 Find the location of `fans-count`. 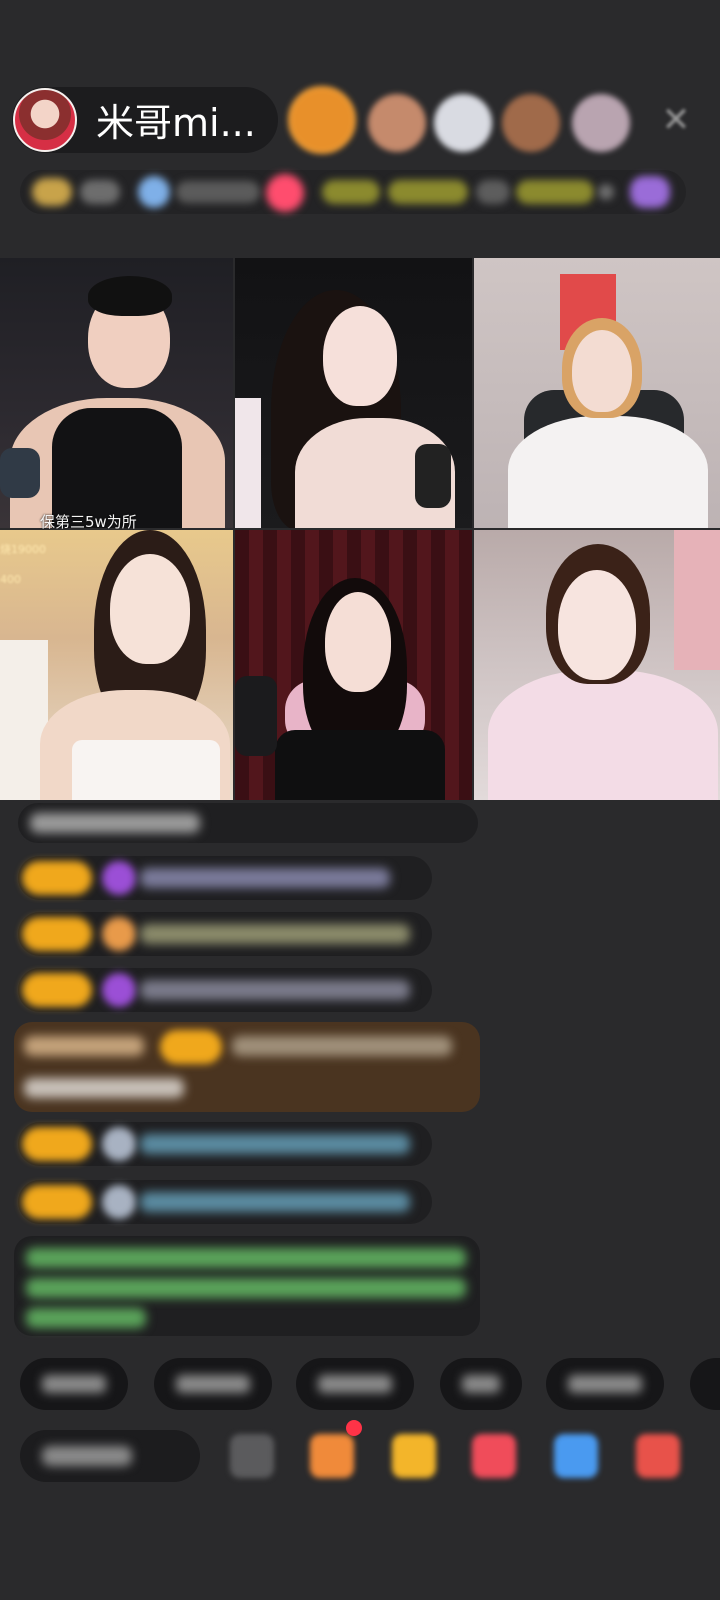

fans-count is located at coordinates (218, 192).